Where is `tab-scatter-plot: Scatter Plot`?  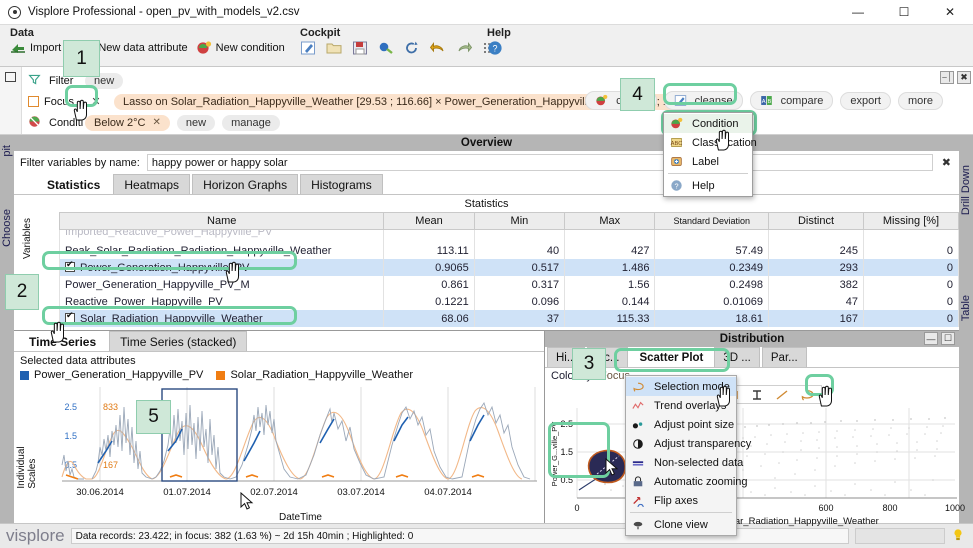
tab-scatter-plot: Scatter Plot is located at coordinates (671, 357).